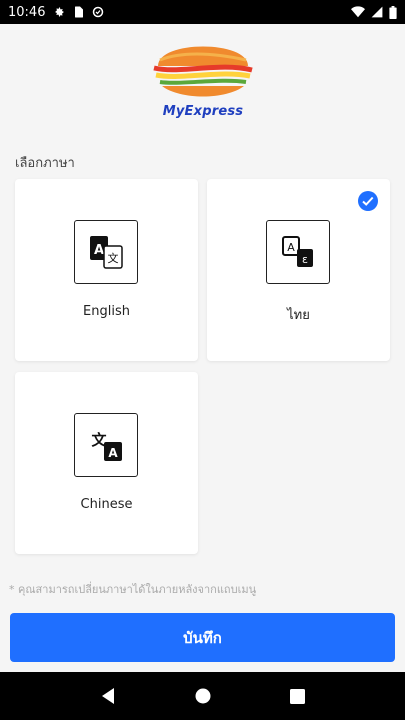 Image resolution: width=405 pixels, height=720 pixels. What do you see at coordinates (59, 12) in the screenshot?
I see `gear-icon` at bounding box center [59, 12].